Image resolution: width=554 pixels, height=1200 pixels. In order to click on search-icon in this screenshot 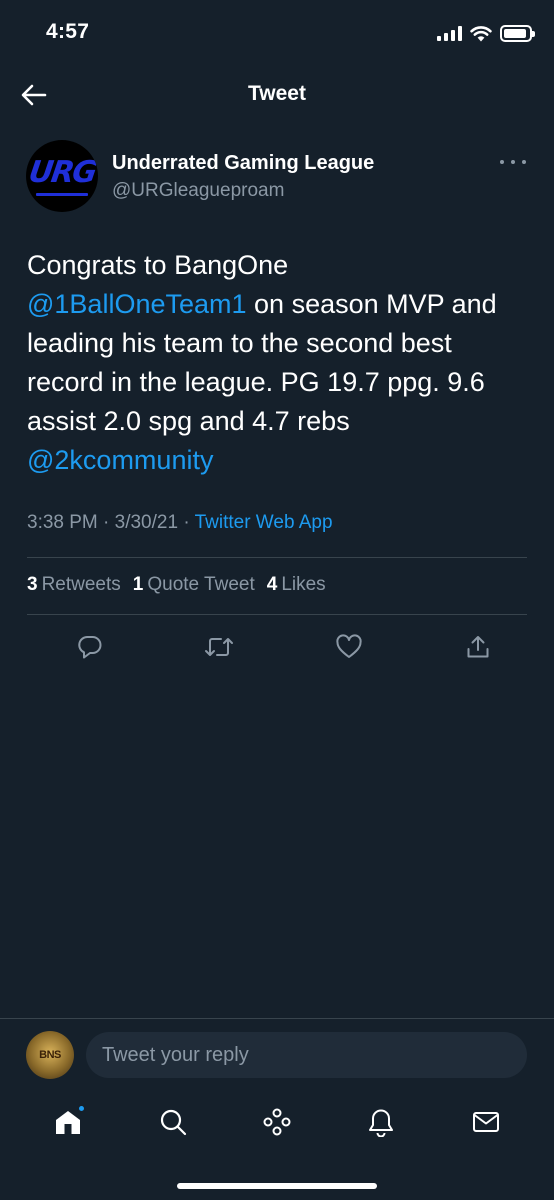, I will do `click(173, 1122)`.